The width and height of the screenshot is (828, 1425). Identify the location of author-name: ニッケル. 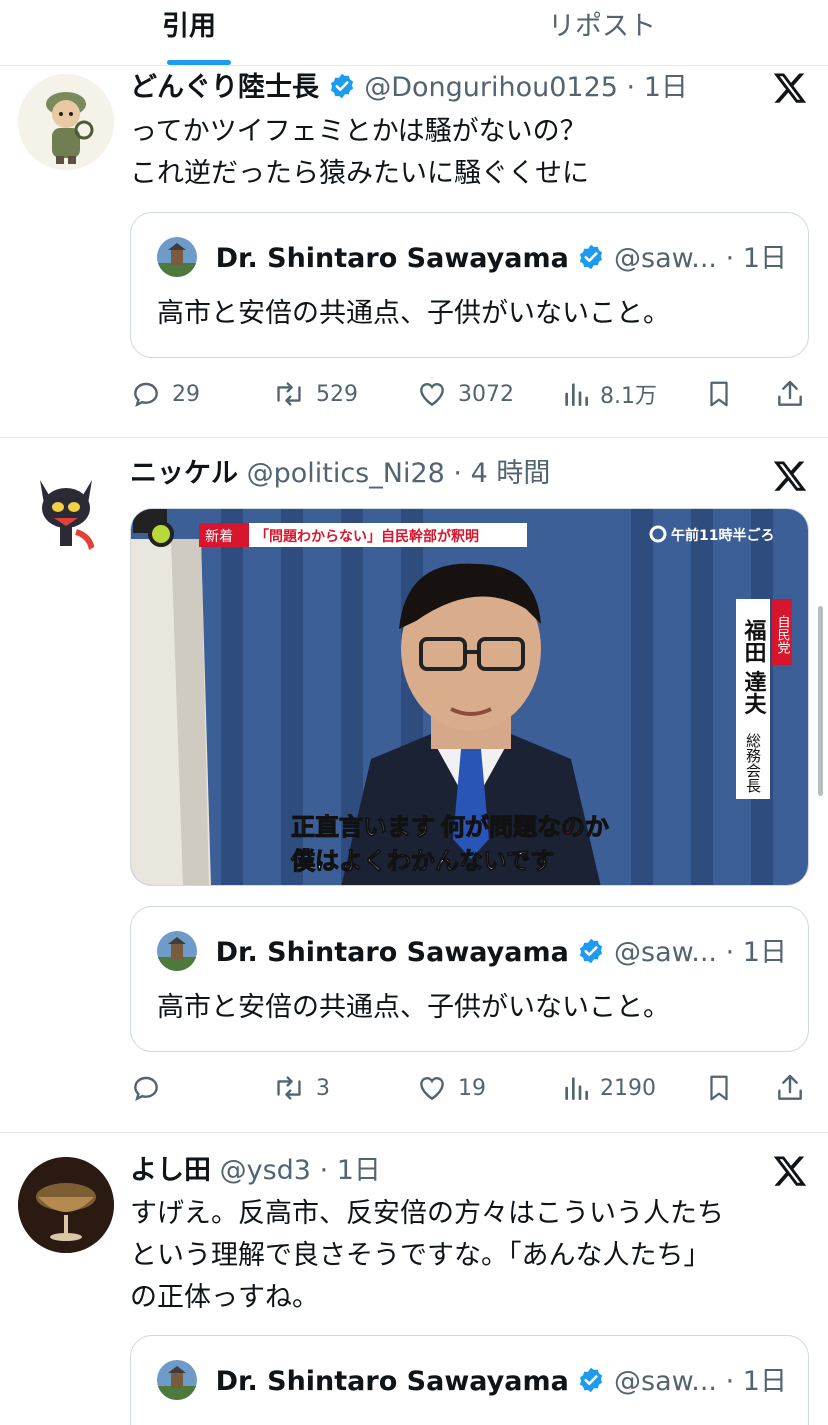
(184, 473).